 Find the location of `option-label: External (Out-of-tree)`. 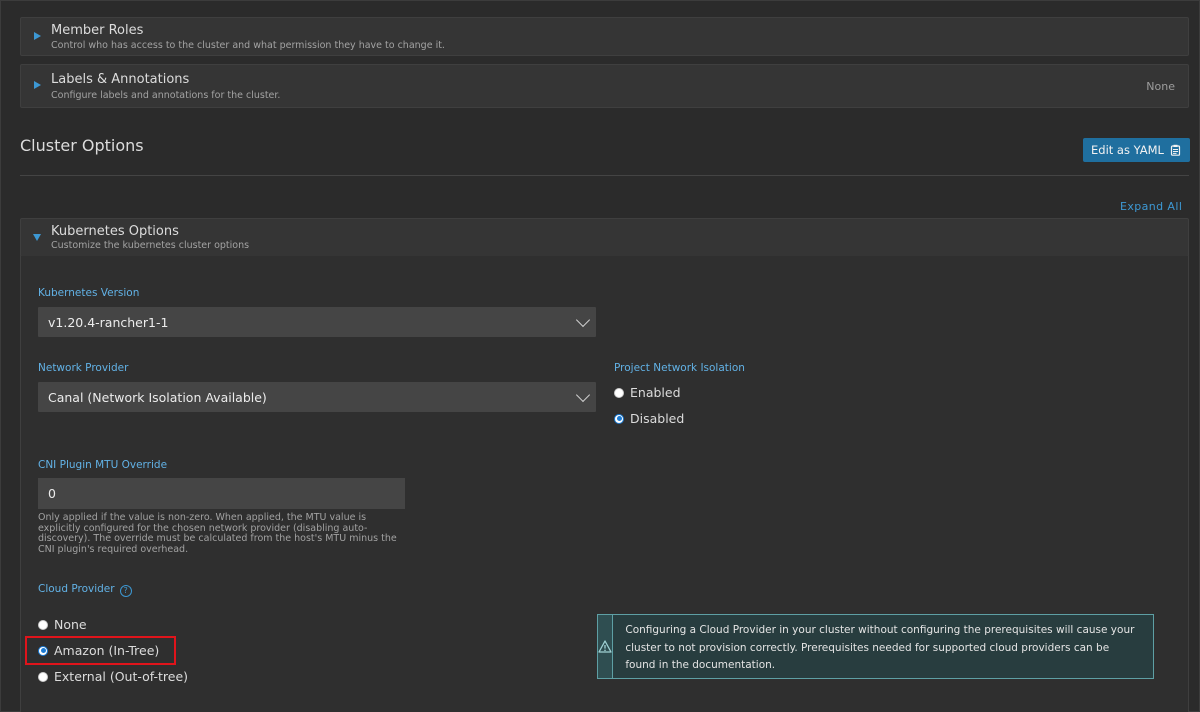

option-label: External (Out-of-tree) is located at coordinates (121, 676).